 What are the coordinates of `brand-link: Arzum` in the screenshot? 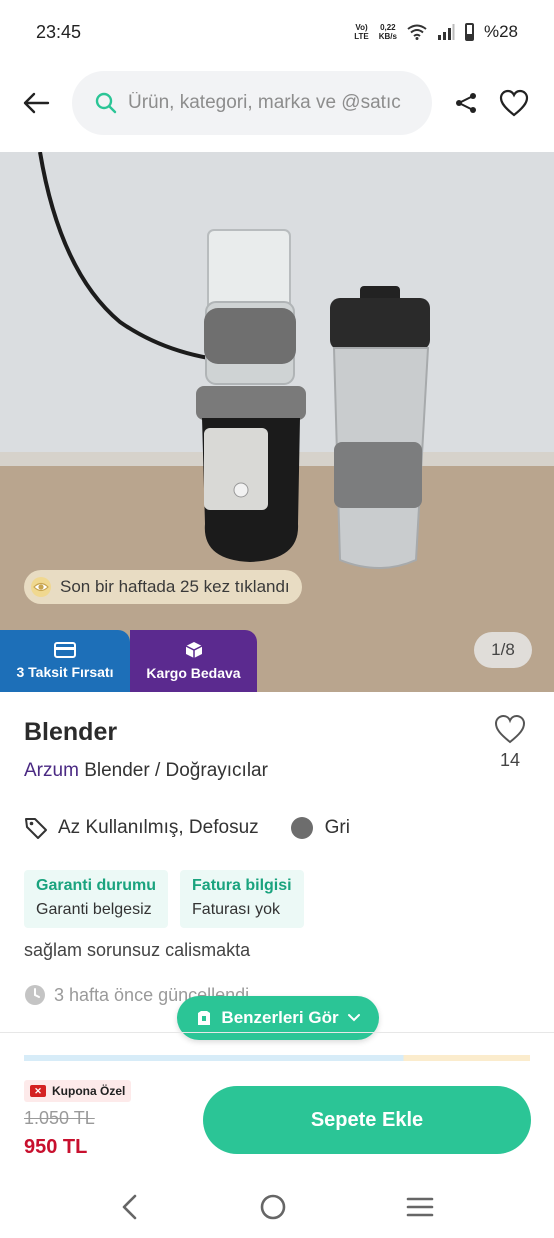 It's located at (51, 770).